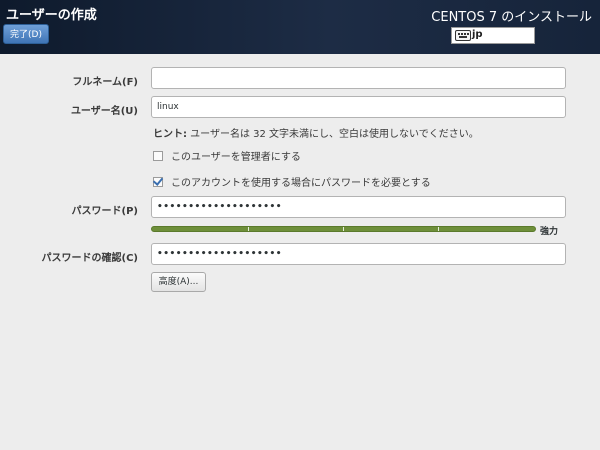 This screenshot has width=600, height=450. I want to click on require-password-checkbox-label: このアカウントを使用する場合にパスワードを必要とする, so click(301, 183).